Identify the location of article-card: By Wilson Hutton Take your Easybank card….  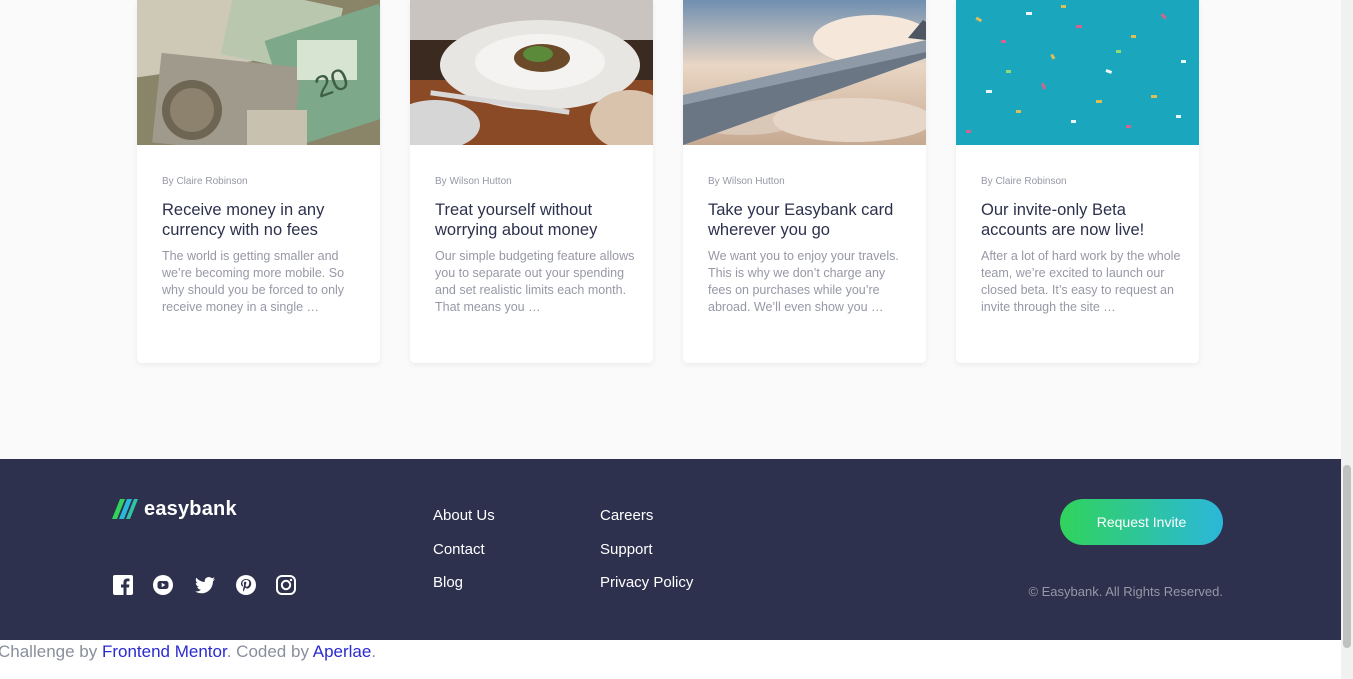
(804, 181).